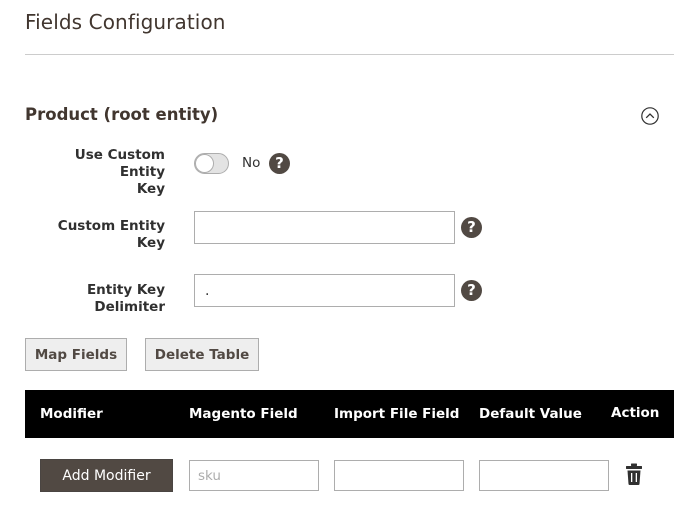 Image resolution: width=685 pixels, height=519 pixels. I want to click on divider, so click(349, 54).